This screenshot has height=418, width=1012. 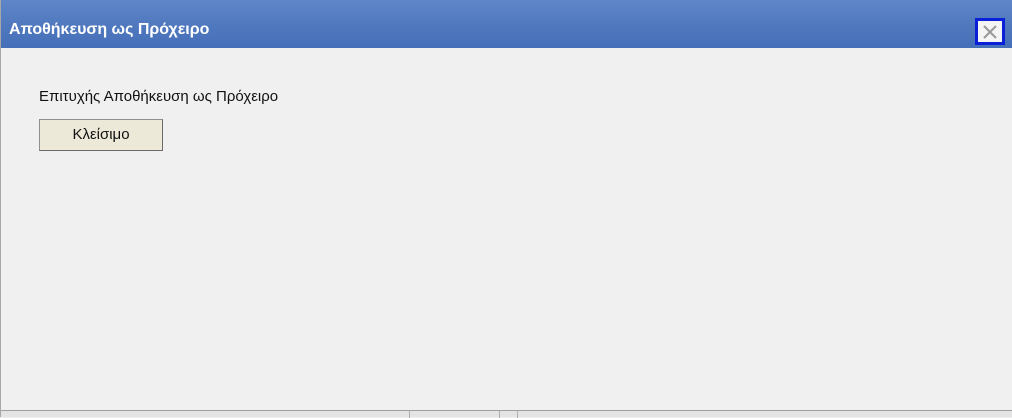 What do you see at coordinates (109, 29) in the screenshot?
I see `dialog-title: Αποθήκευση ως Πρόχειρο` at bounding box center [109, 29].